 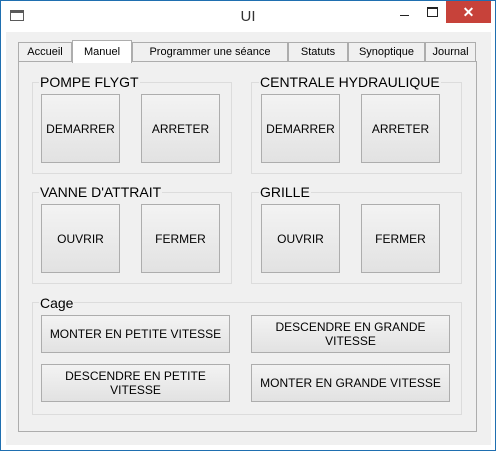 What do you see at coordinates (248, 16) in the screenshot?
I see `title-bar: UI ✕` at bounding box center [248, 16].